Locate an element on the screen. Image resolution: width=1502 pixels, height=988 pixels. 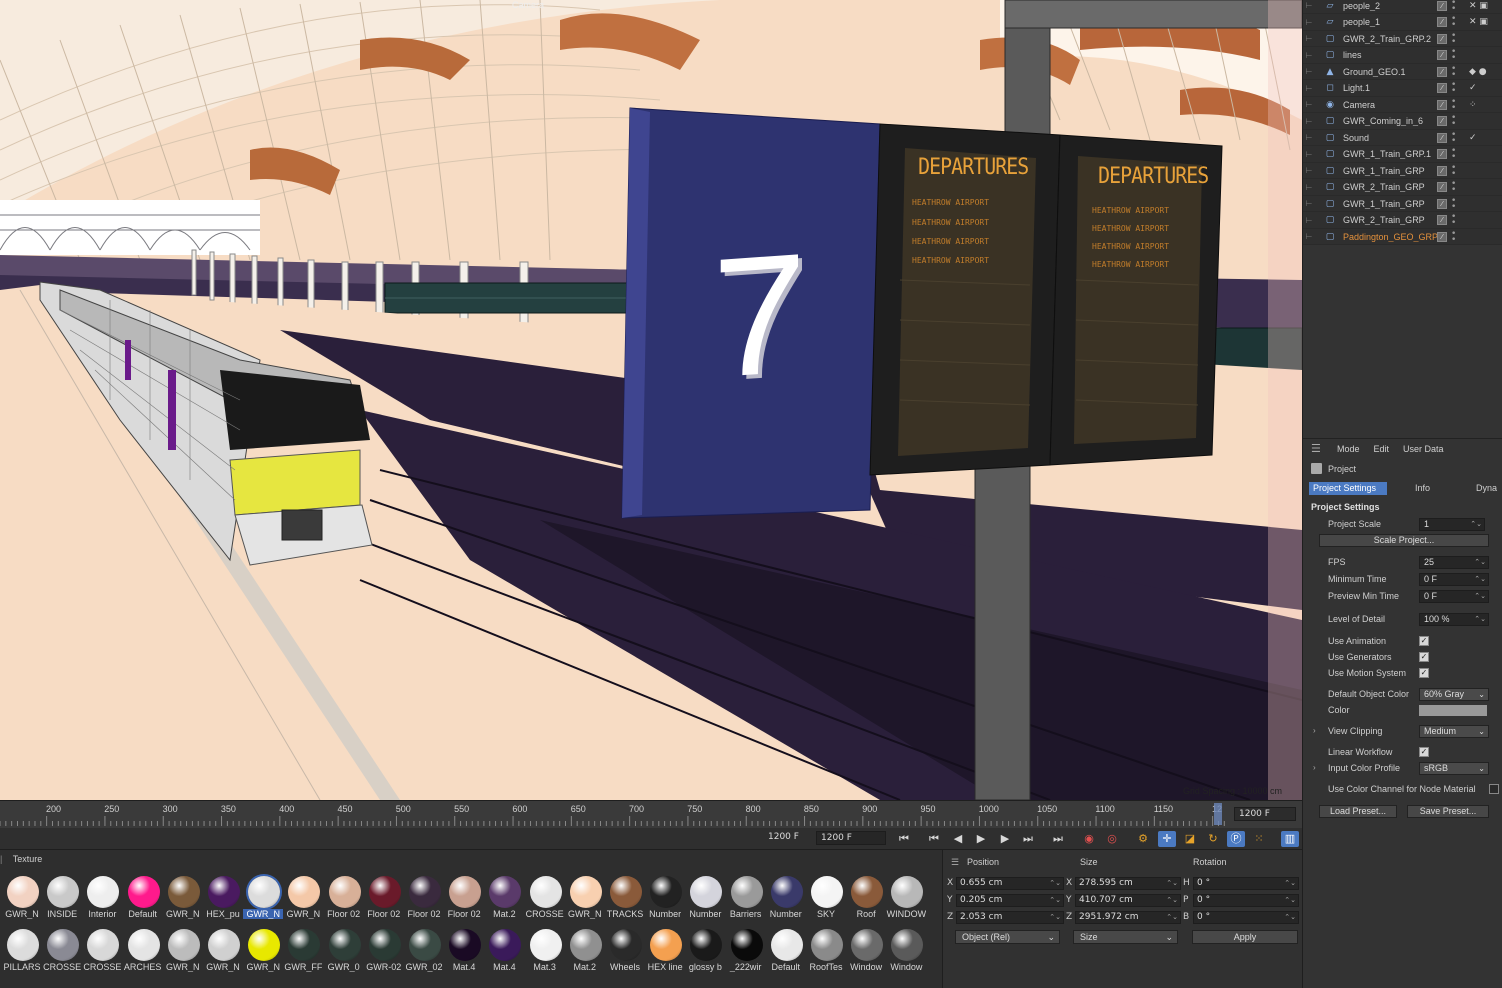
material-swatch: Mat.4 is located at coordinates (464, 952).